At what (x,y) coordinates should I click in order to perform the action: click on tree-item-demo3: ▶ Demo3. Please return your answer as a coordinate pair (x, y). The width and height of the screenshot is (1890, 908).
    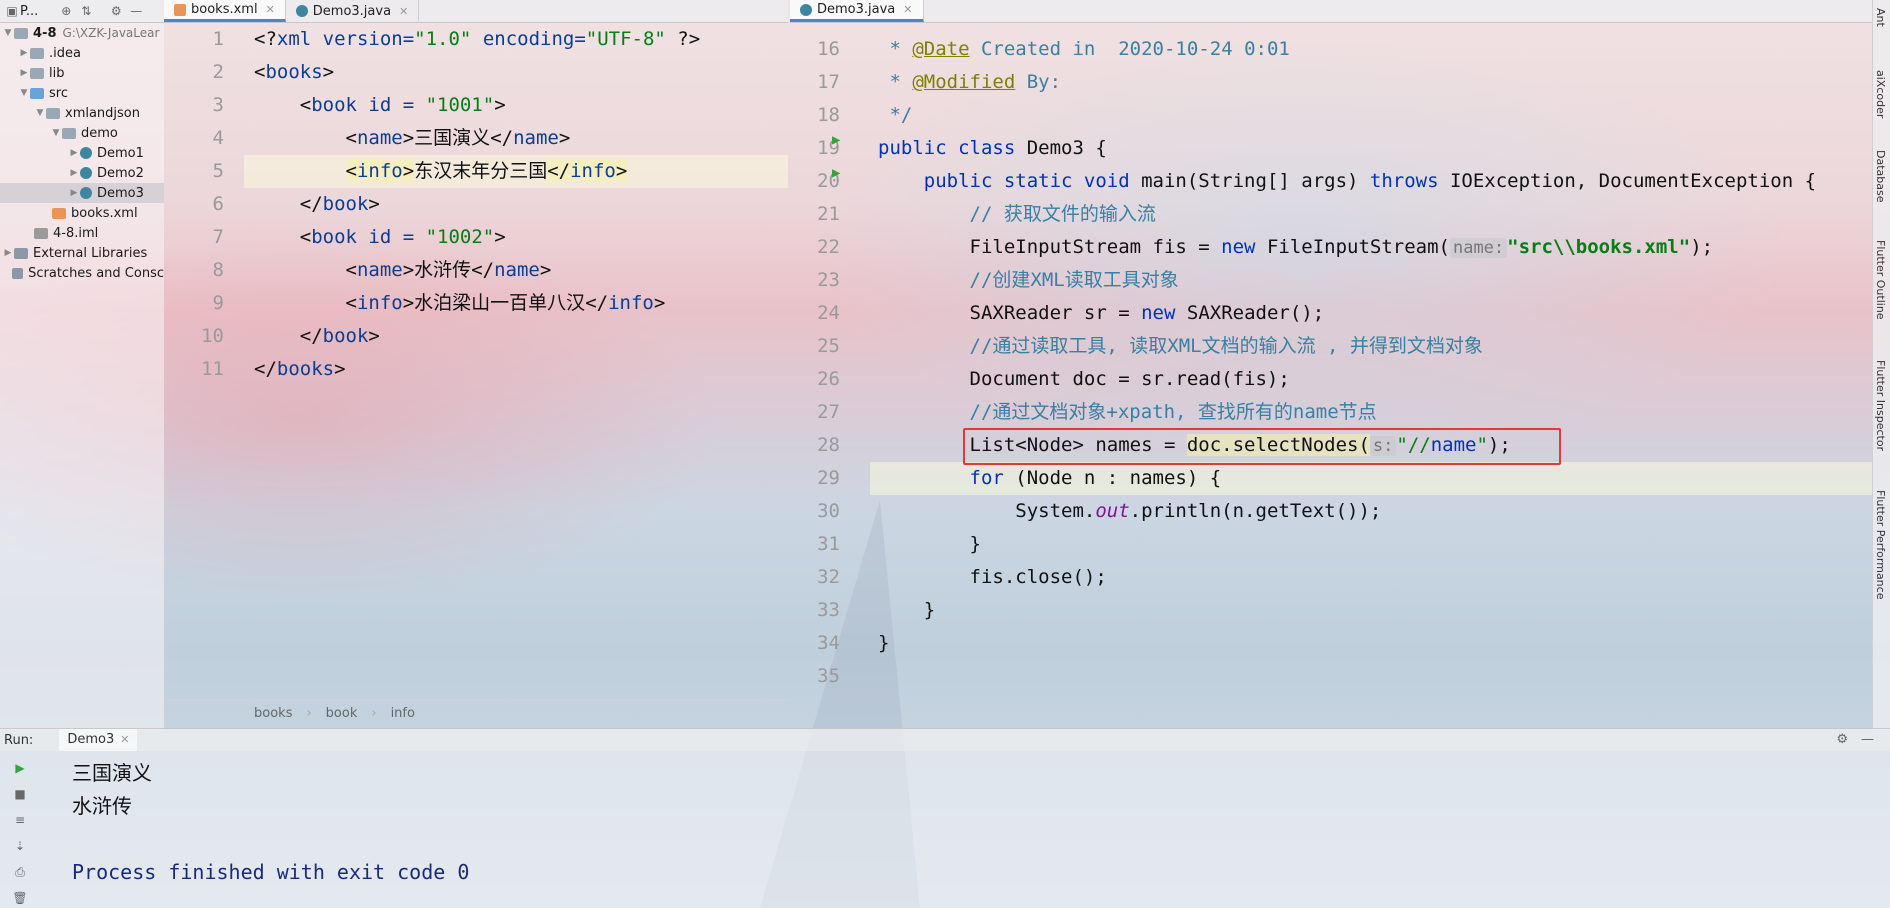
    Looking at the image, I should click on (82, 193).